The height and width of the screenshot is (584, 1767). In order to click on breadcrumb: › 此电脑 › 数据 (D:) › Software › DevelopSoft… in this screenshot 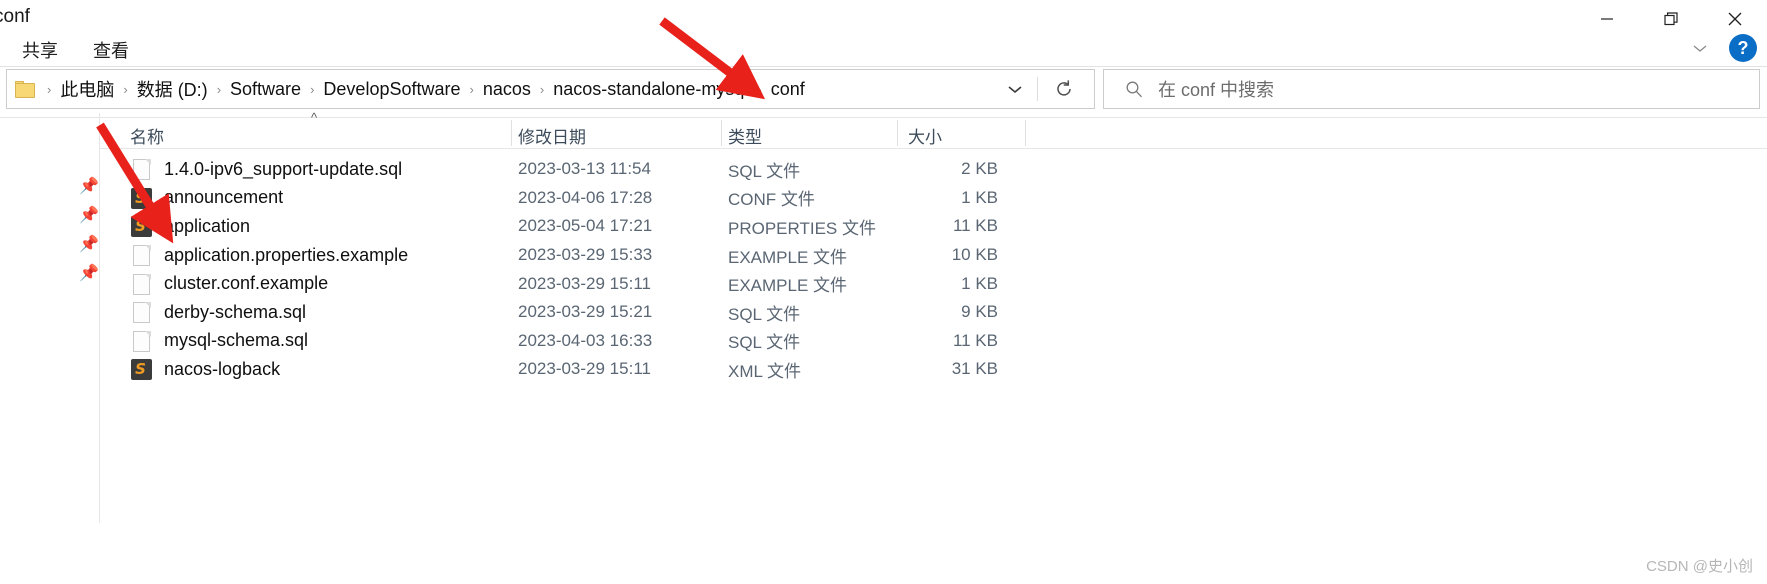, I will do `click(424, 89)`.